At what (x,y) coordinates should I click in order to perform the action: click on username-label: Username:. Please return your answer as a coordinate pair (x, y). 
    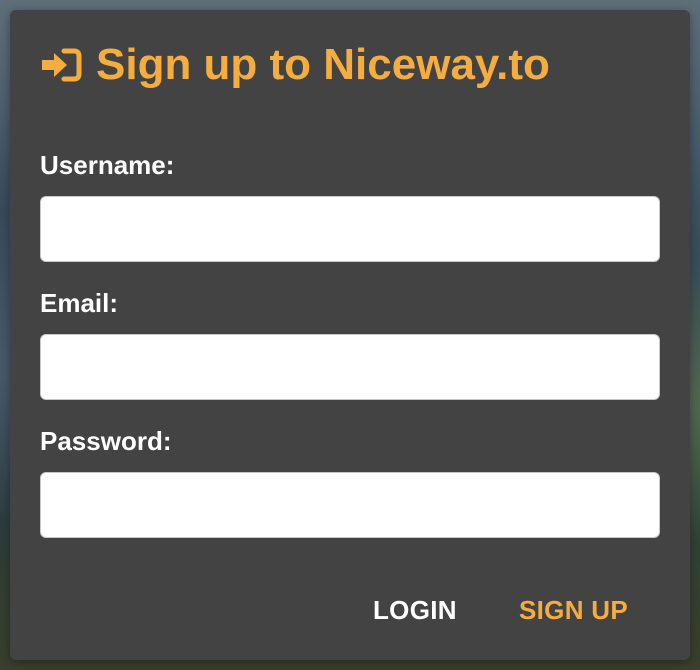
    Looking at the image, I should click on (107, 165).